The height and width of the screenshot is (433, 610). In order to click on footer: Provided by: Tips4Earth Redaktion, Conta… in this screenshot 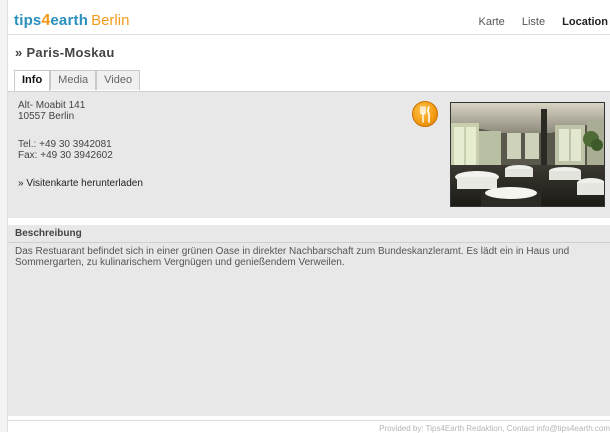, I will do `click(309, 426)`.